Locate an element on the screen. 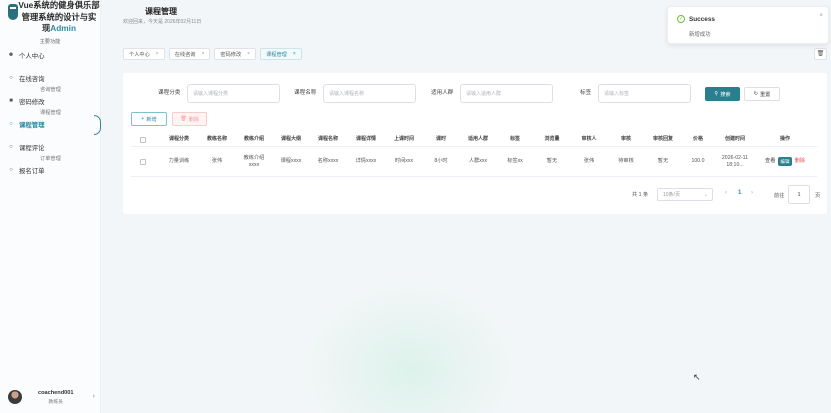 This screenshot has width=831, height=413. user-profile: coachend001 教练员 › is located at coordinates (54, 397).